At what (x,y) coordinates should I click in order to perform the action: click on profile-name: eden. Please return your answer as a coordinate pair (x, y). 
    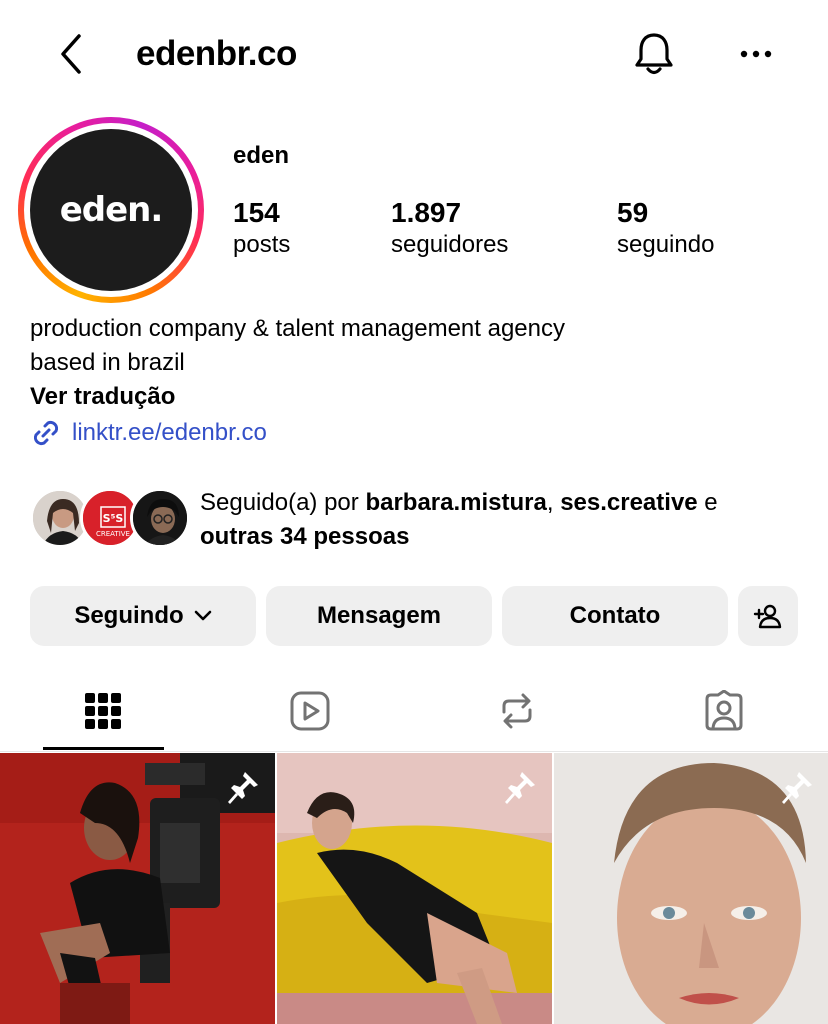
    Looking at the image, I should click on (261, 155).